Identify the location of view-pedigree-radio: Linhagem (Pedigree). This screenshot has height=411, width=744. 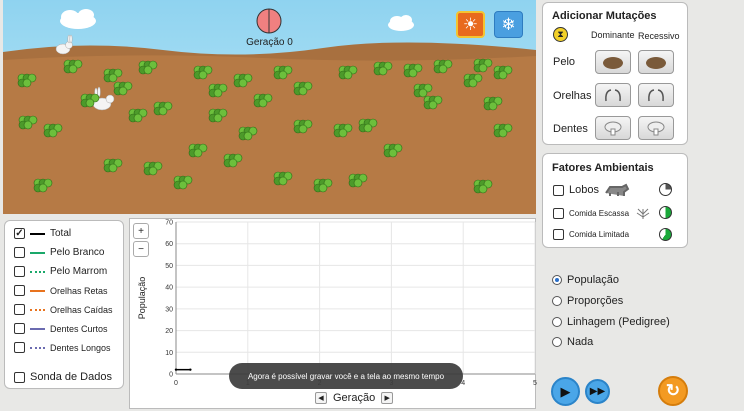
(611, 322).